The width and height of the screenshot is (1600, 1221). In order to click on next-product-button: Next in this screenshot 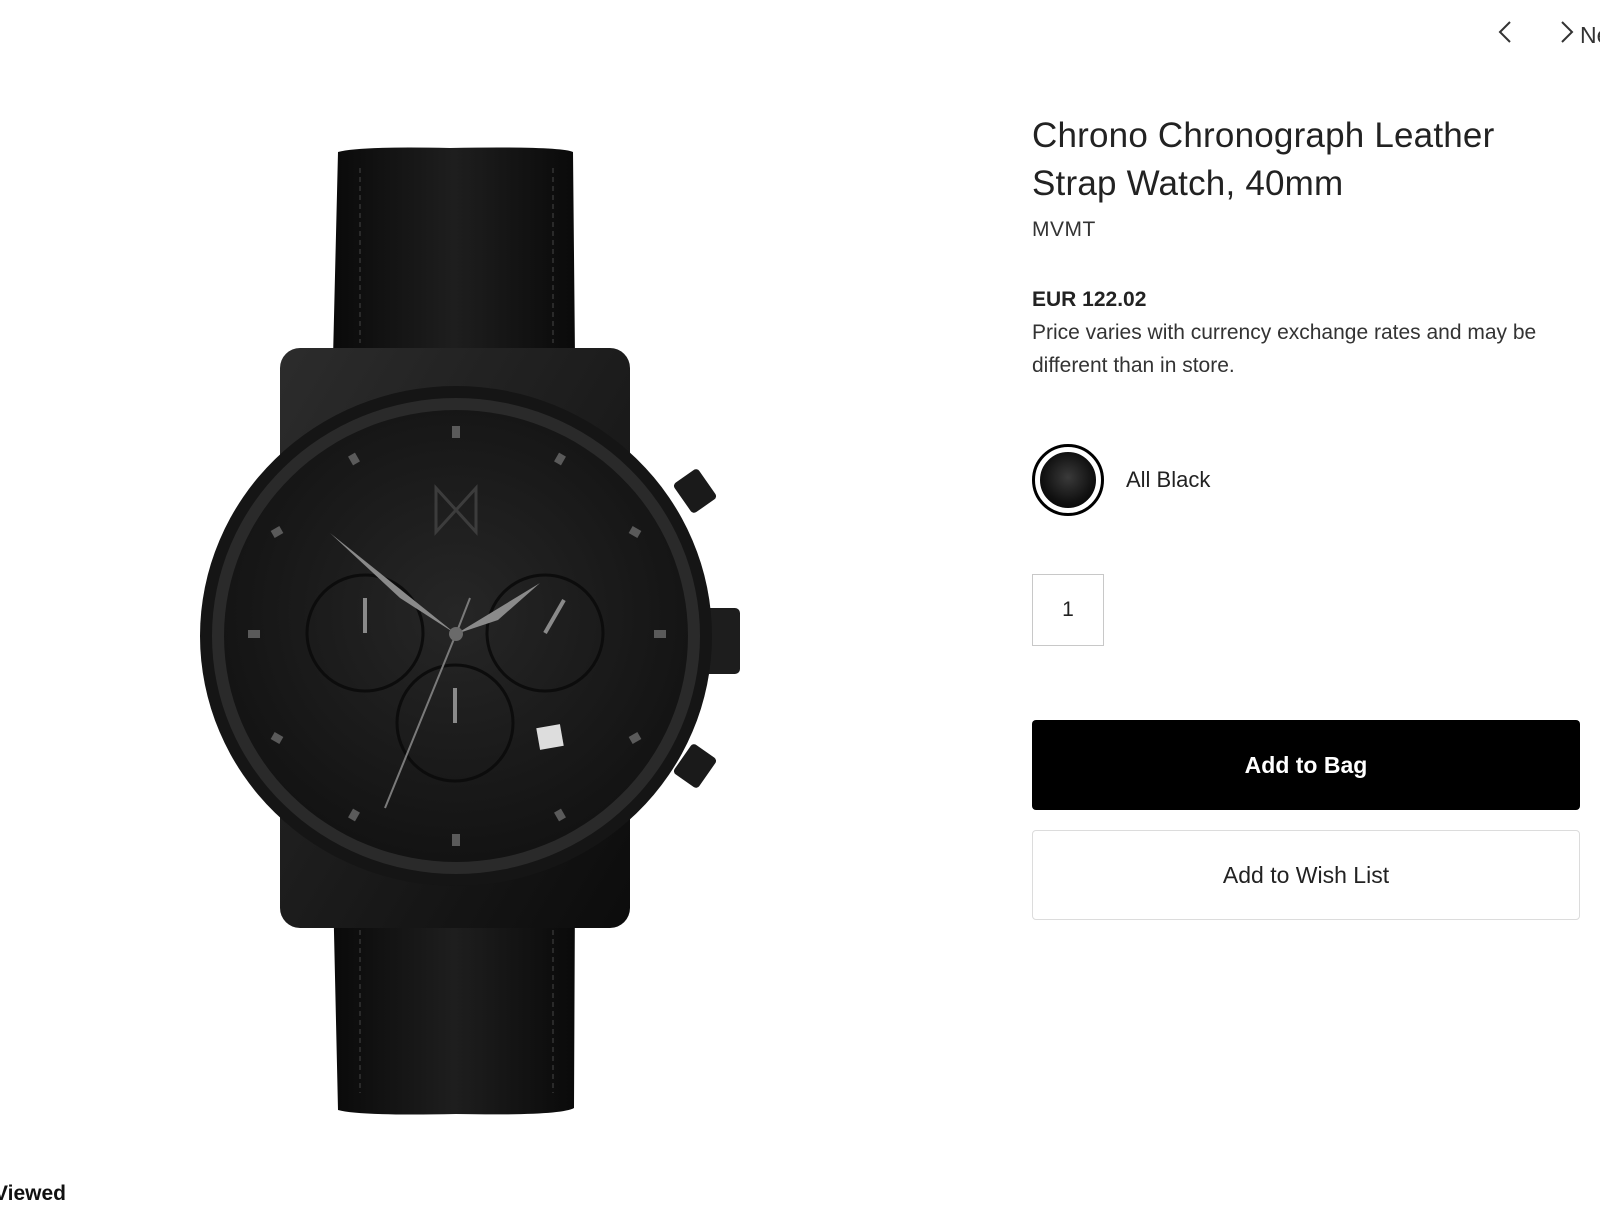, I will do `click(1577, 35)`.